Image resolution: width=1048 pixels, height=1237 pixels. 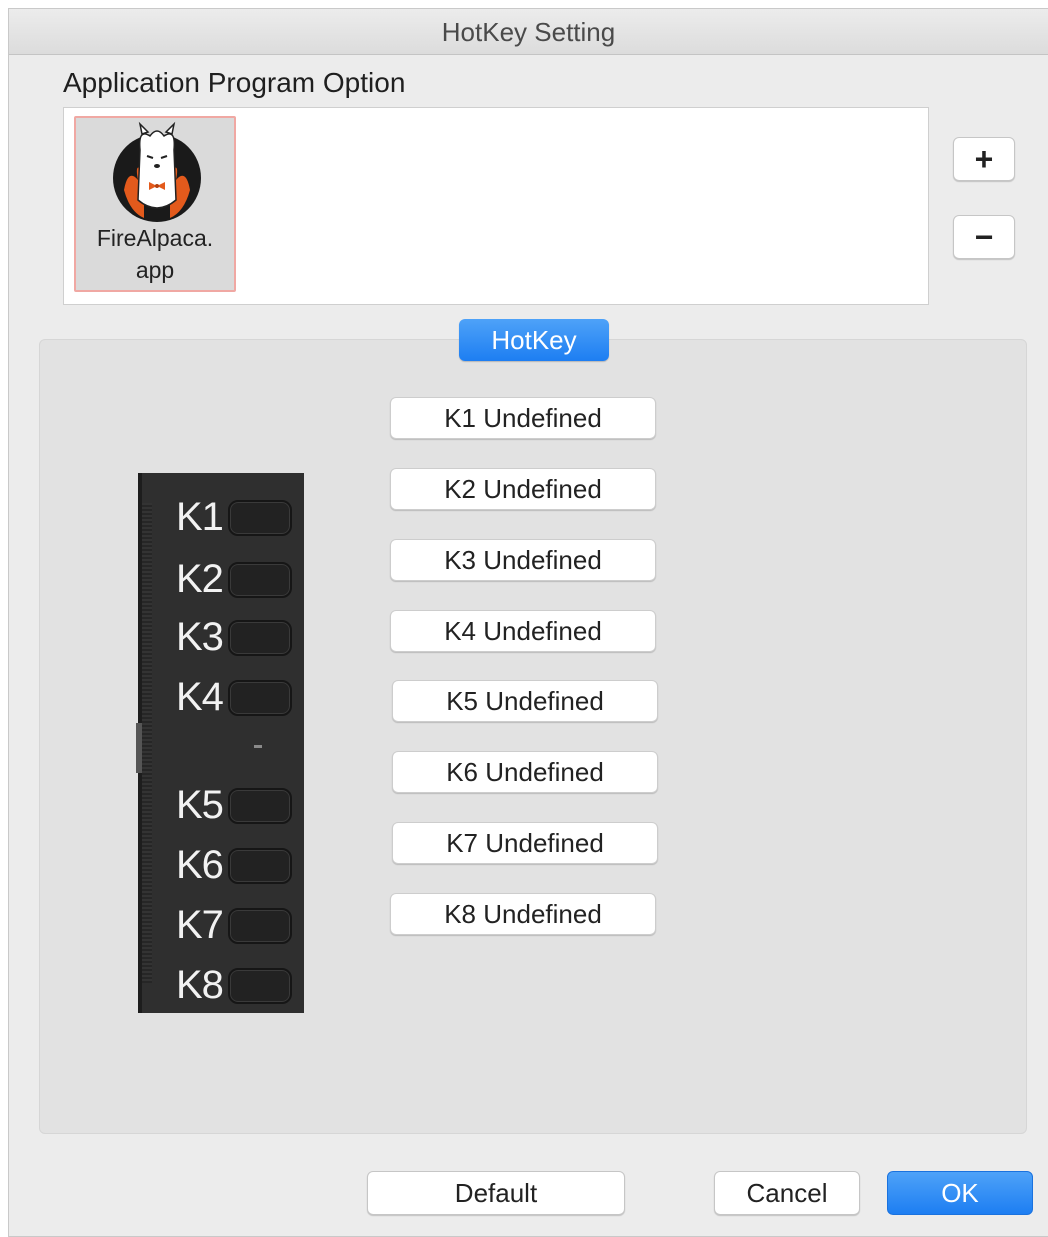 What do you see at coordinates (225, 637) in the screenshot?
I see `device-key-k3: K3` at bounding box center [225, 637].